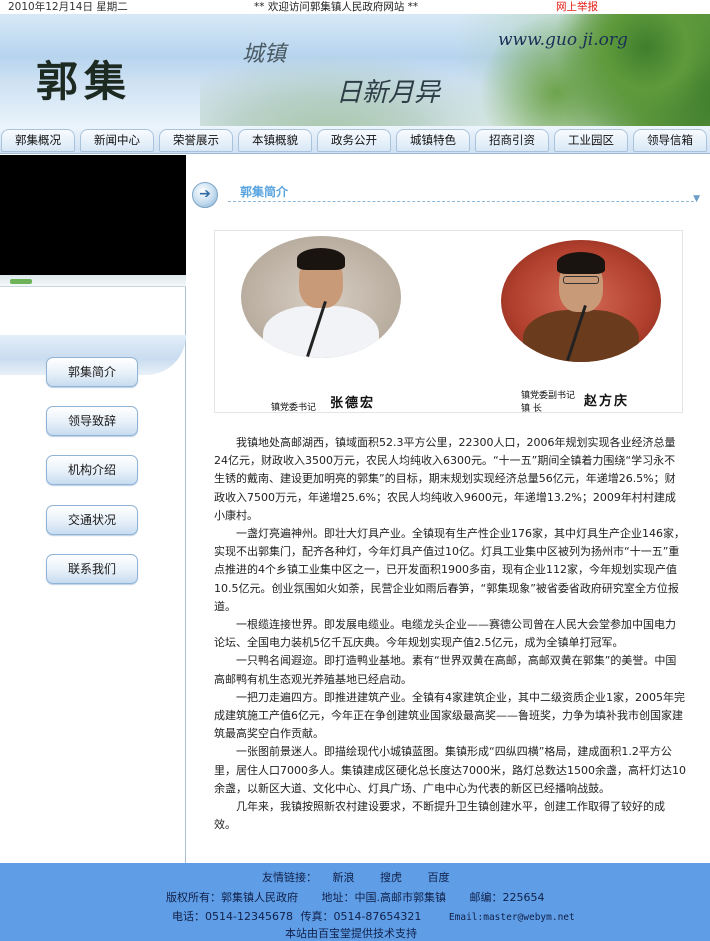  What do you see at coordinates (512, 917) in the screenshot?
I see `footer-email: Email:master@webym.net` at bounding box center [512, 917].